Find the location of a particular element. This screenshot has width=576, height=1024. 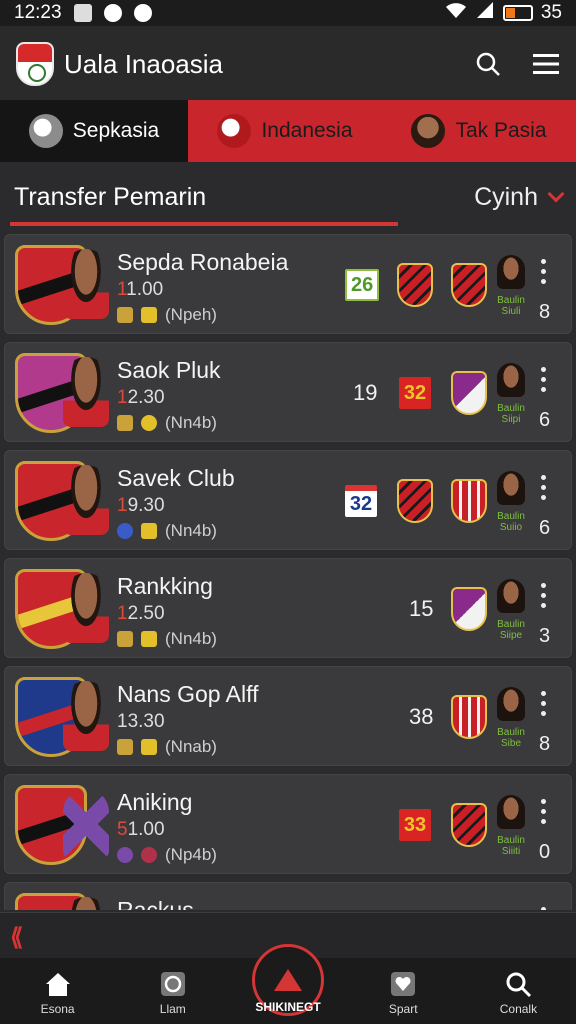

league-tabs: Sepkasia Indanesia Tak Pasia is located at coordinates (288, 131).